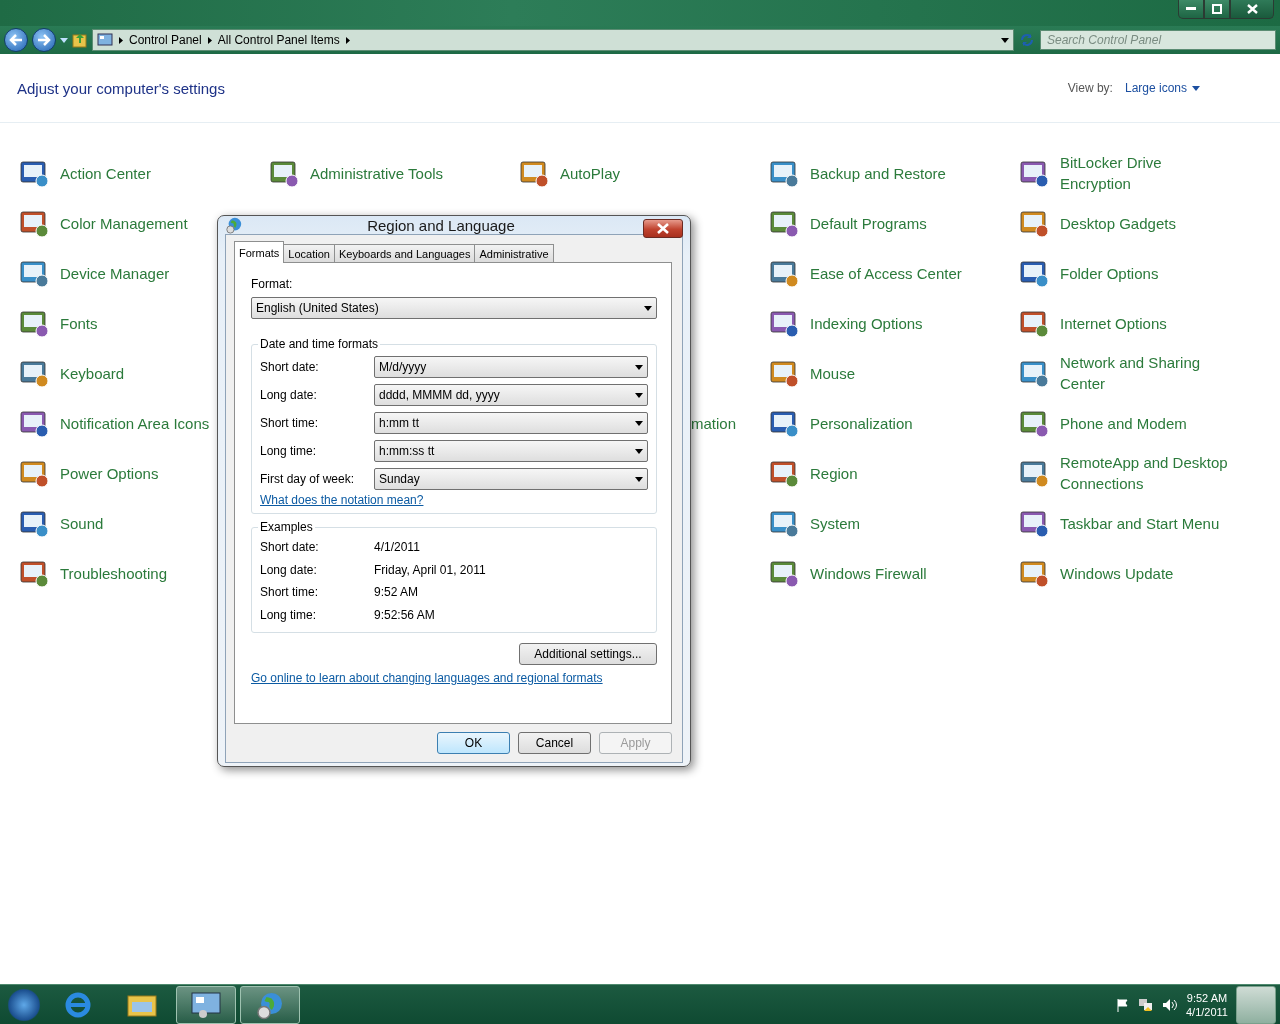  Describe the element at coordinates (553, 40) in the screenshot. I see `address-field: Control Panel All Control Panel Items` at that location.